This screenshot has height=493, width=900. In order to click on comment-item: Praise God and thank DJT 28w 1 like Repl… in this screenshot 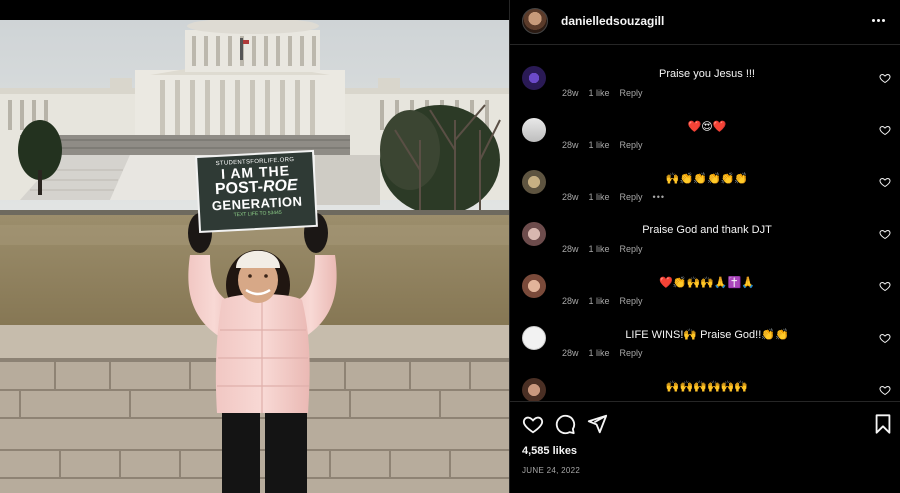, I will do `click(705, 244)`.